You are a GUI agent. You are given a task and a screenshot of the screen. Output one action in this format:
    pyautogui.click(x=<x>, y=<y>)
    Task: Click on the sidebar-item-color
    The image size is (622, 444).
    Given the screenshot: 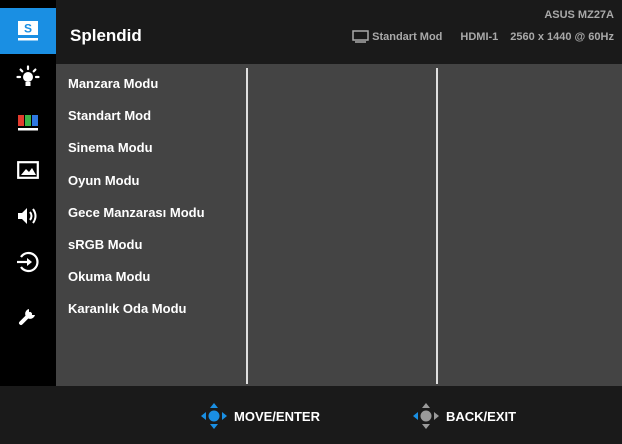 What is the action you would take?
    pyautogui.click(x=28, y=123)
    